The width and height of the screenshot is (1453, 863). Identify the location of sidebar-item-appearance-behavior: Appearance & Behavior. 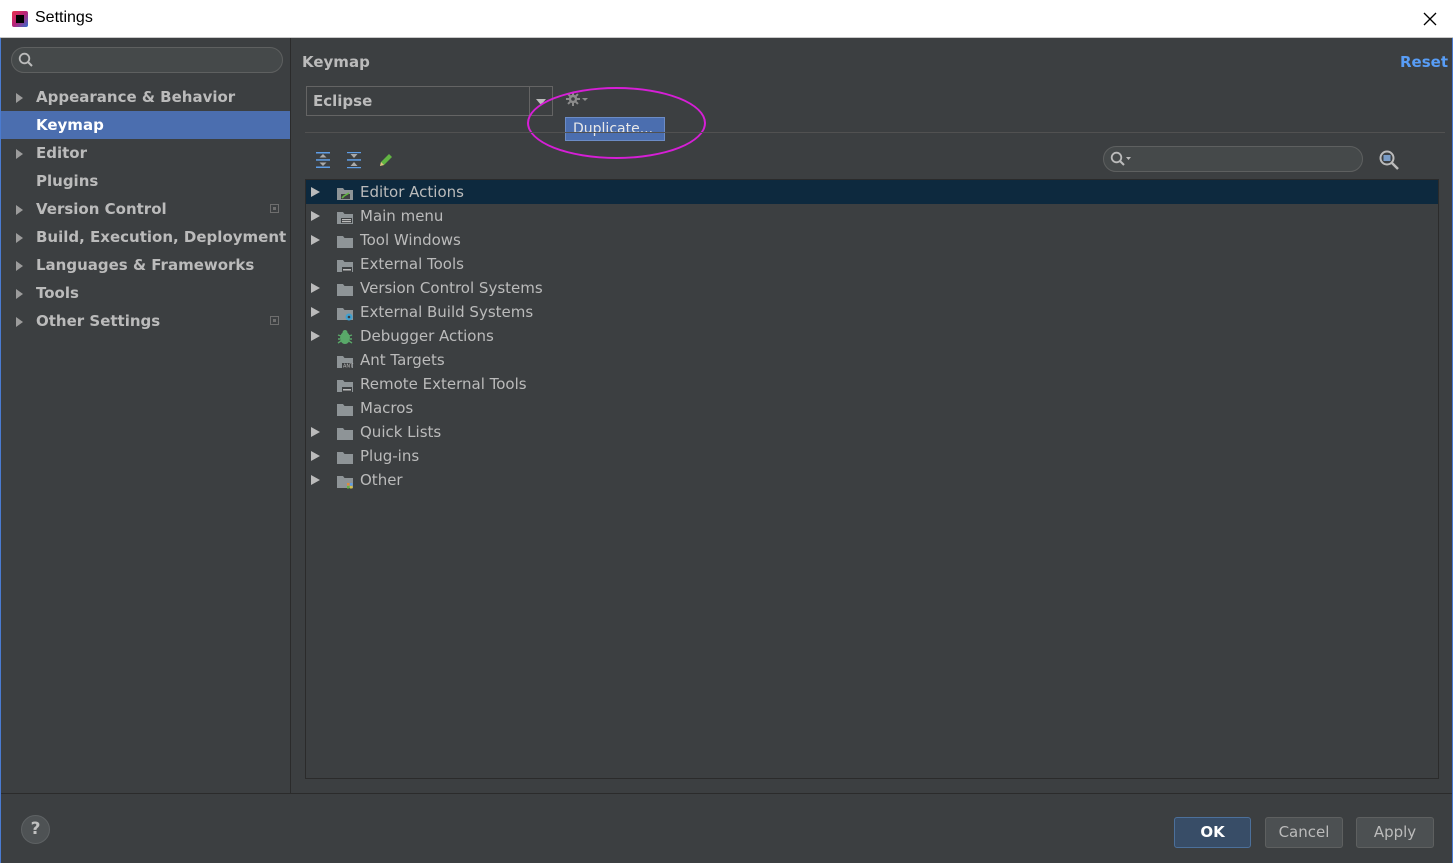
(145, 97).